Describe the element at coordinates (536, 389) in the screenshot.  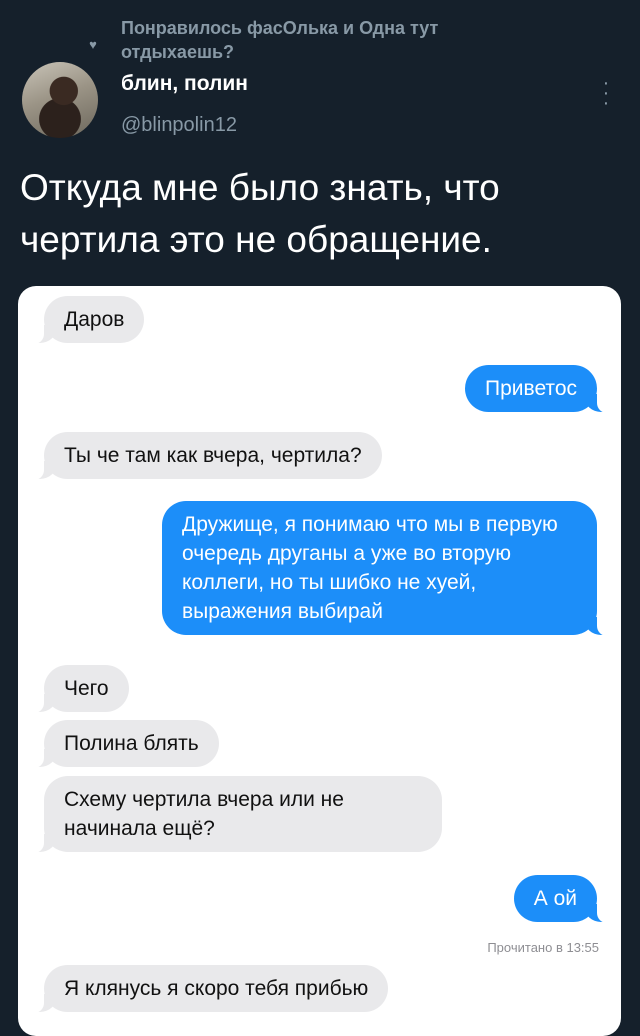
I see `chat-message-out: Приветос` at that location.